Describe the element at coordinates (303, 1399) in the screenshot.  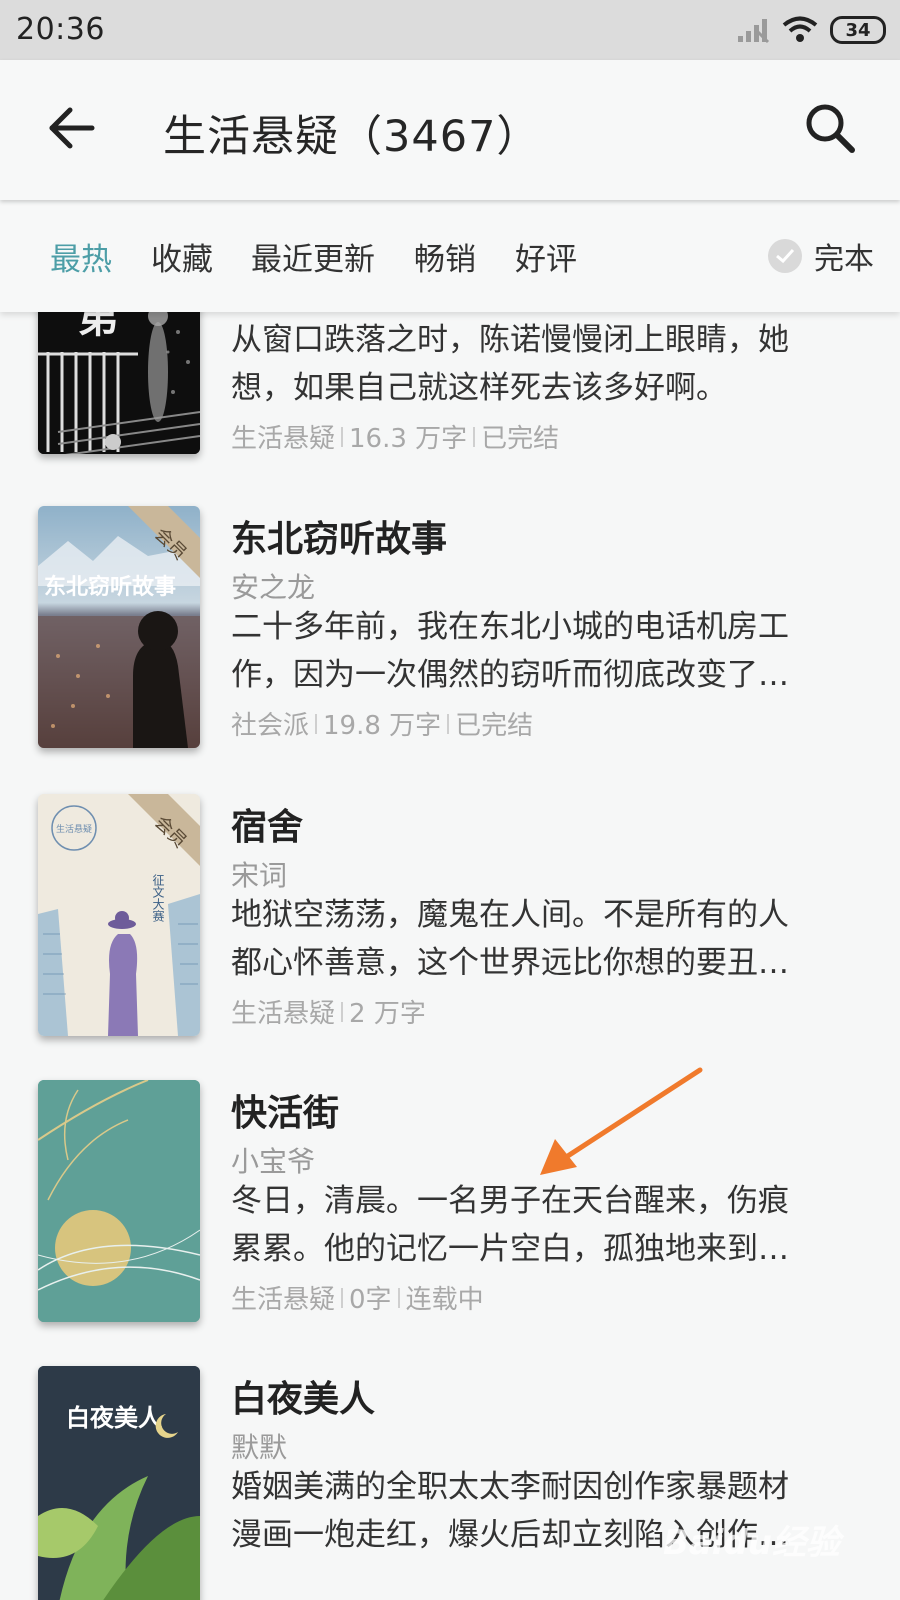
I see `book-title: 白夜美人` at that location.